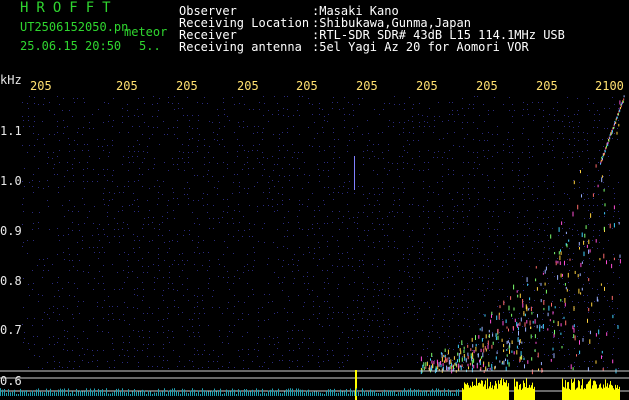  Describe the element at coordinates (609, 86) in the screenshot. I see `top-tick: 2100` at that location.